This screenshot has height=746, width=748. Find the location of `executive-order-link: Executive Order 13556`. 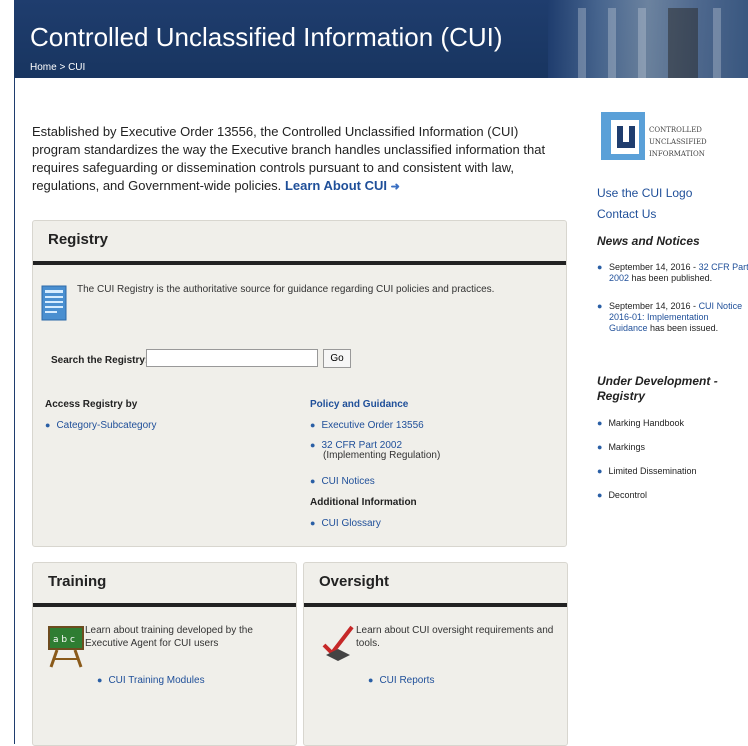

executive-order-link: Executive Order 13556 is located at coordinates (372, 425).